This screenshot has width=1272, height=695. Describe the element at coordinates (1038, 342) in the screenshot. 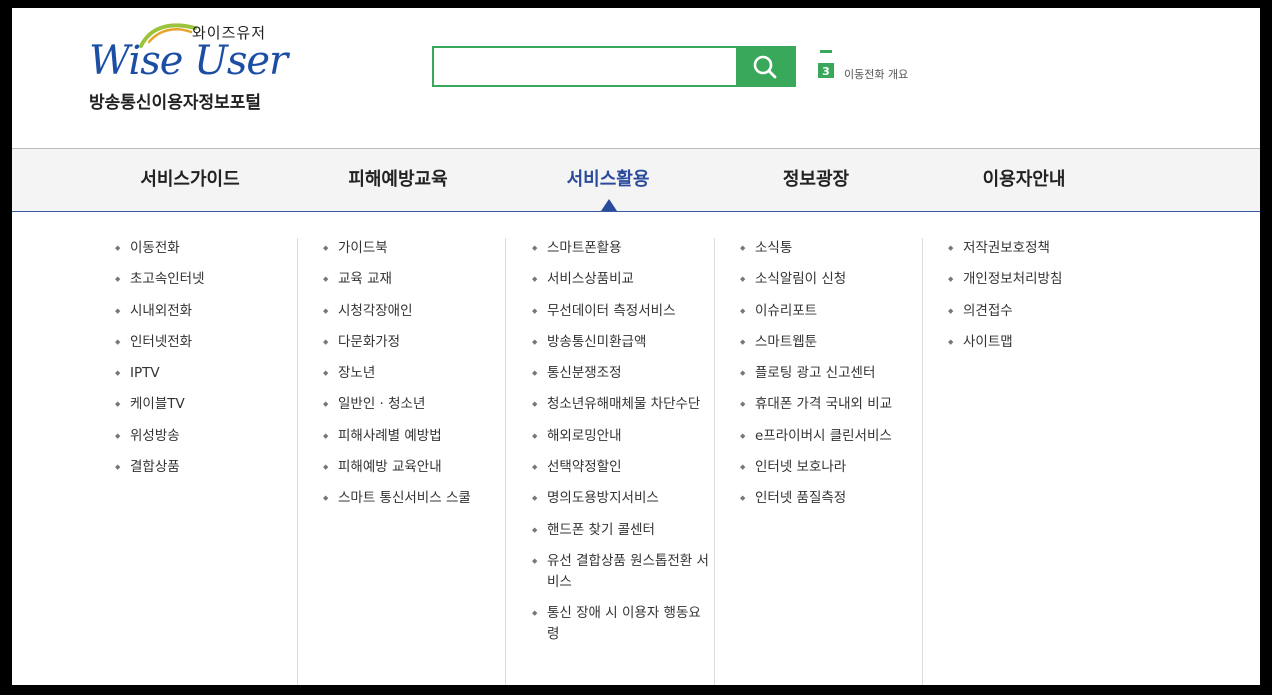

I see `menu-item: 사이트맵` at that location.